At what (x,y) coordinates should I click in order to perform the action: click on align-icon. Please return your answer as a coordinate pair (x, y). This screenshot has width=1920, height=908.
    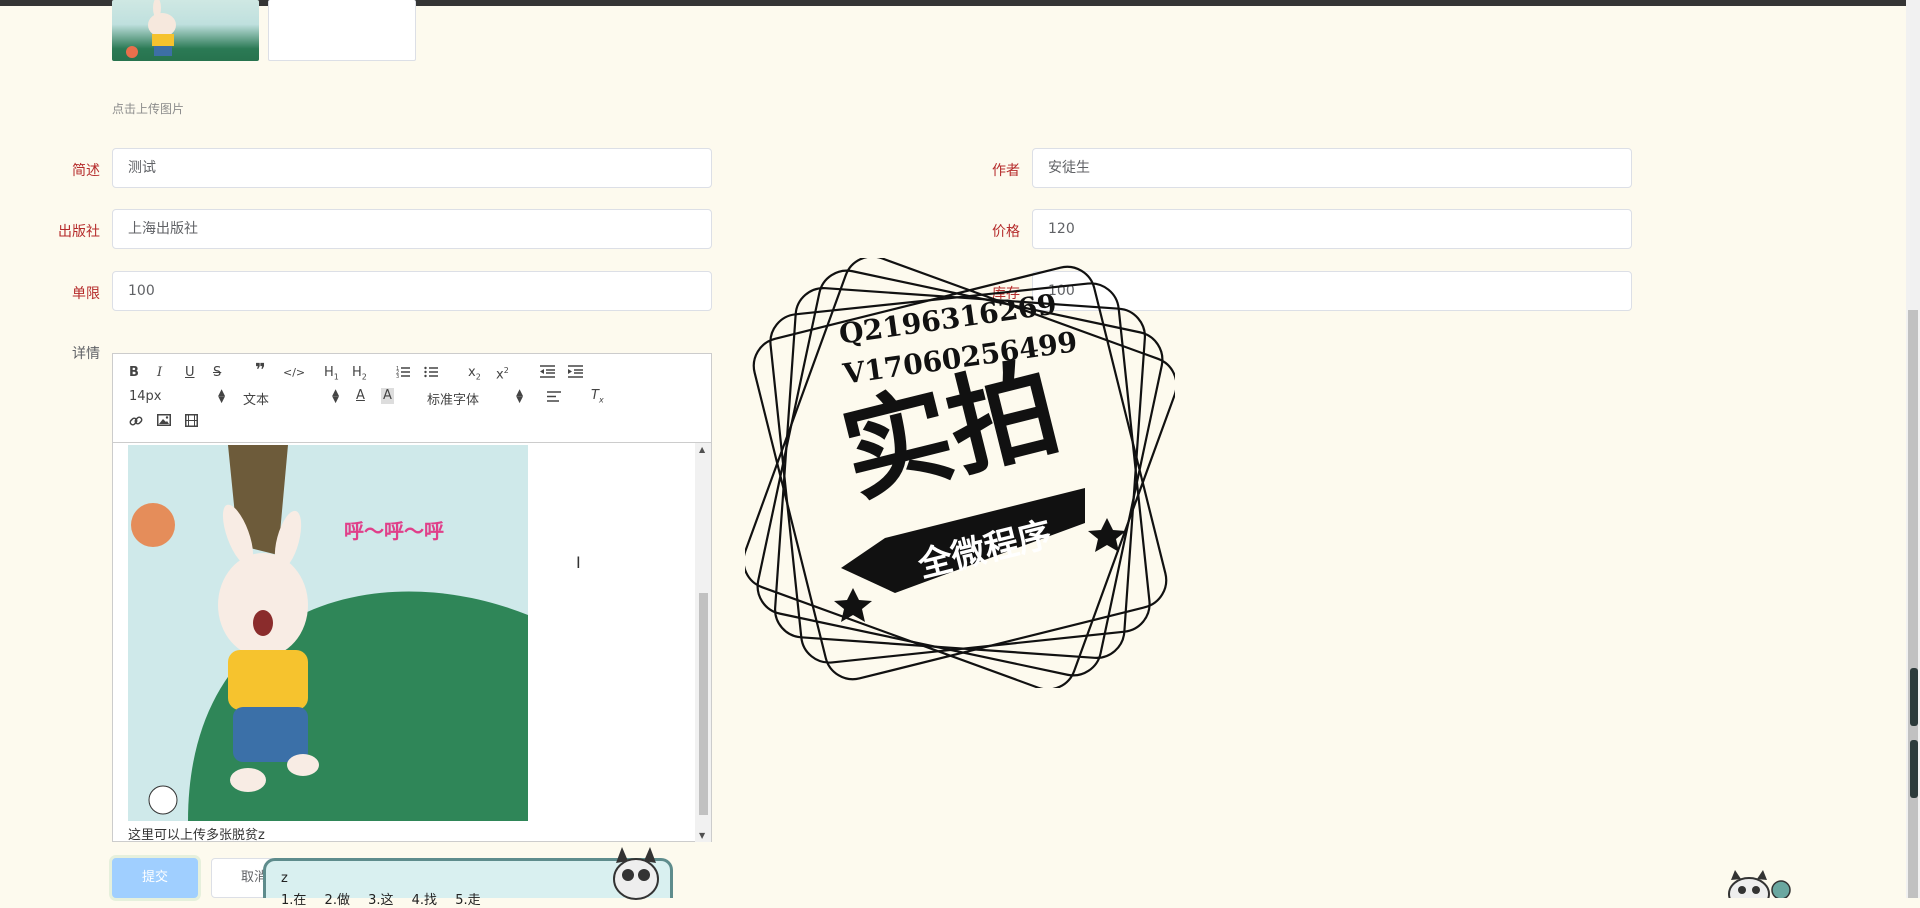
    Looking at the image, I should click on (554, 396).